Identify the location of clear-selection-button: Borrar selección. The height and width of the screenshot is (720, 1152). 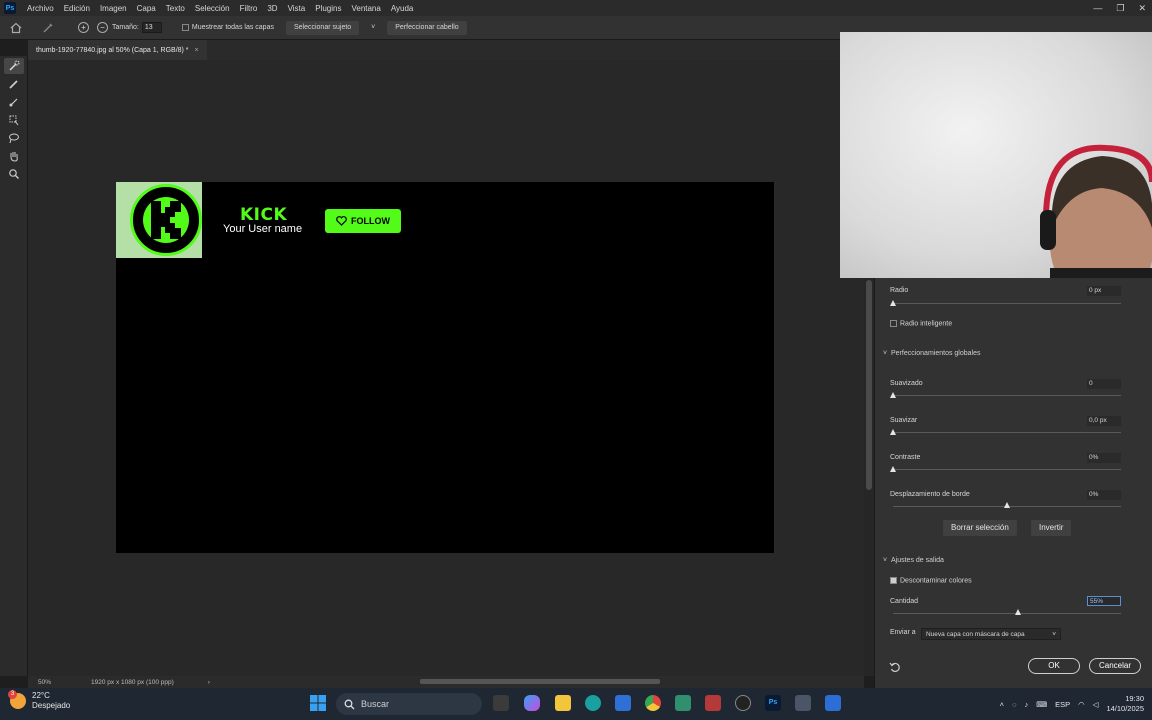
(980, 528).